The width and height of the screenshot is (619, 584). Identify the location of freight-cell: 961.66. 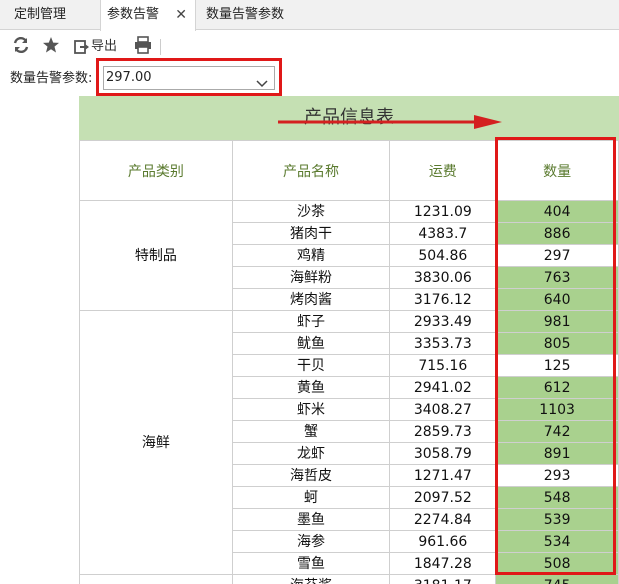
(443, 541).